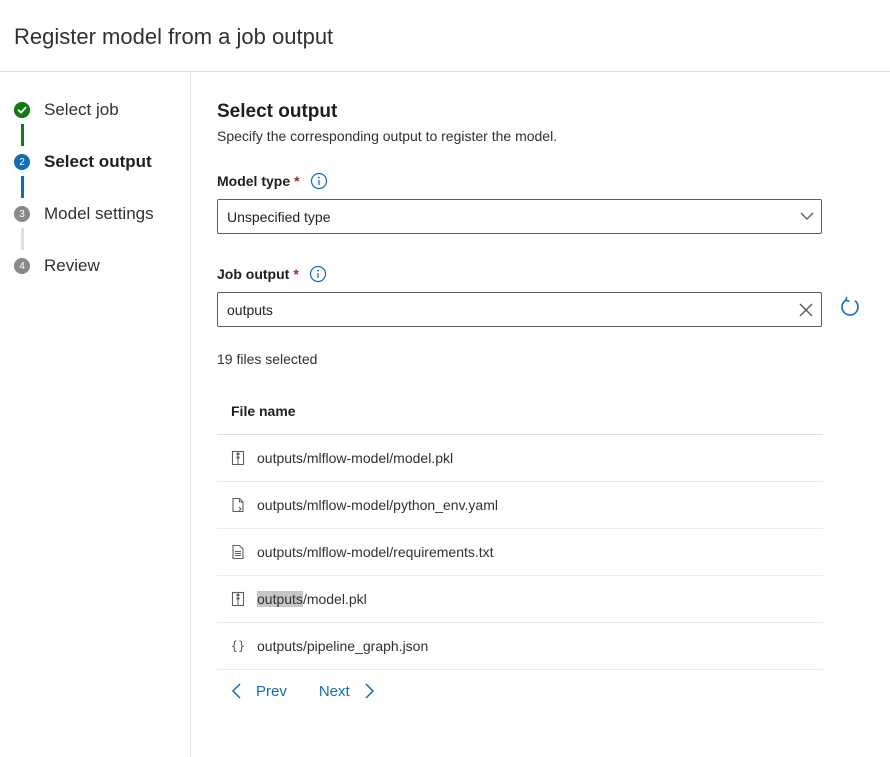 The image size is (890, 757). I want to click on model-type-value: Unspecified type, so click(279, 216).